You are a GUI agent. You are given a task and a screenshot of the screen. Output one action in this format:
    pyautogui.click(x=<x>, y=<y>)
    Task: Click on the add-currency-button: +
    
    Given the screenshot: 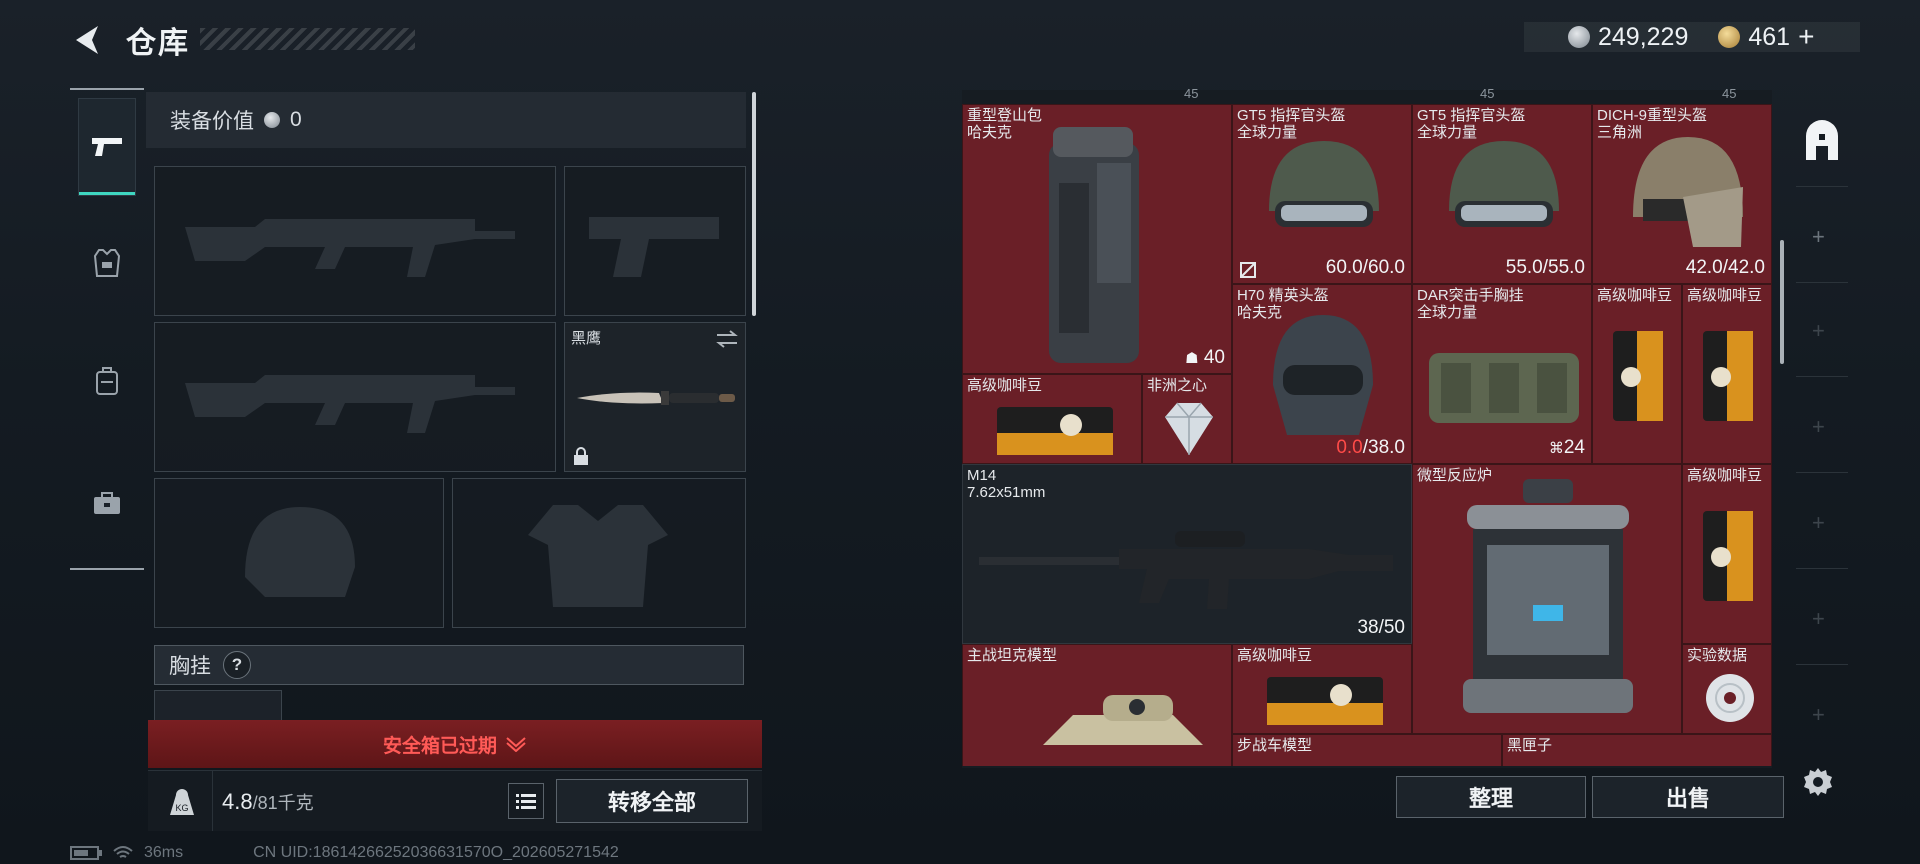 What is the action you would take?
    pyautogui.click(x=1806, y=37)
    